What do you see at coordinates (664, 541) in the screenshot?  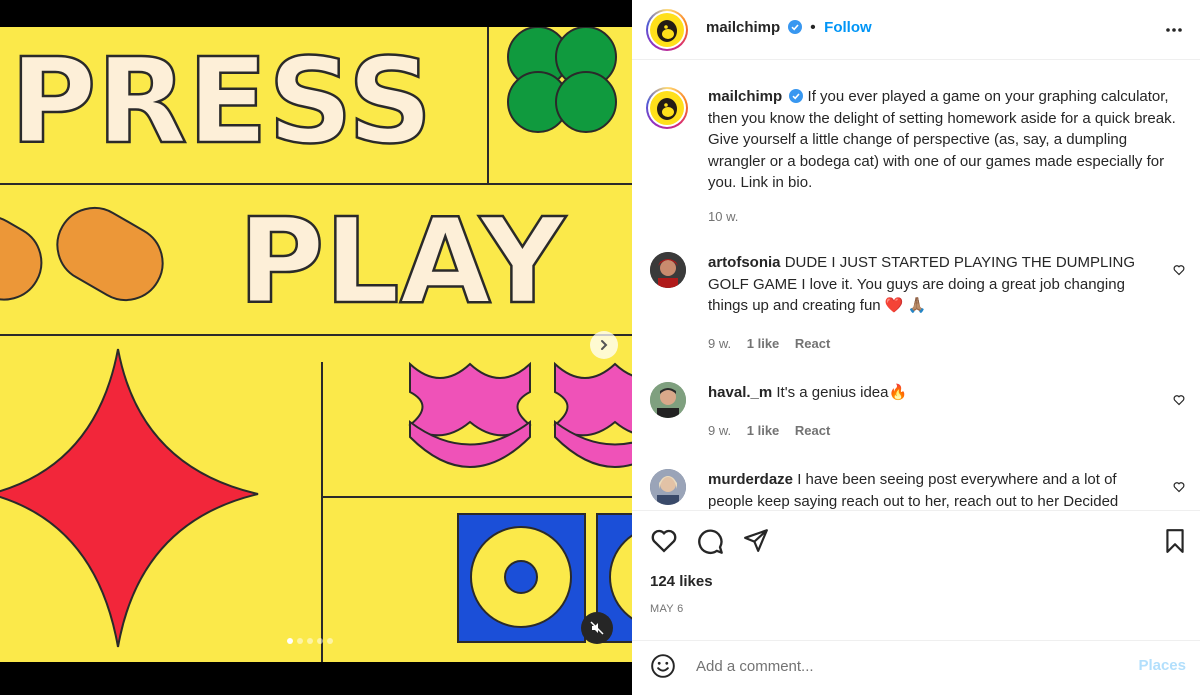 I see `heart-icon` at bounding box center [664, 541].